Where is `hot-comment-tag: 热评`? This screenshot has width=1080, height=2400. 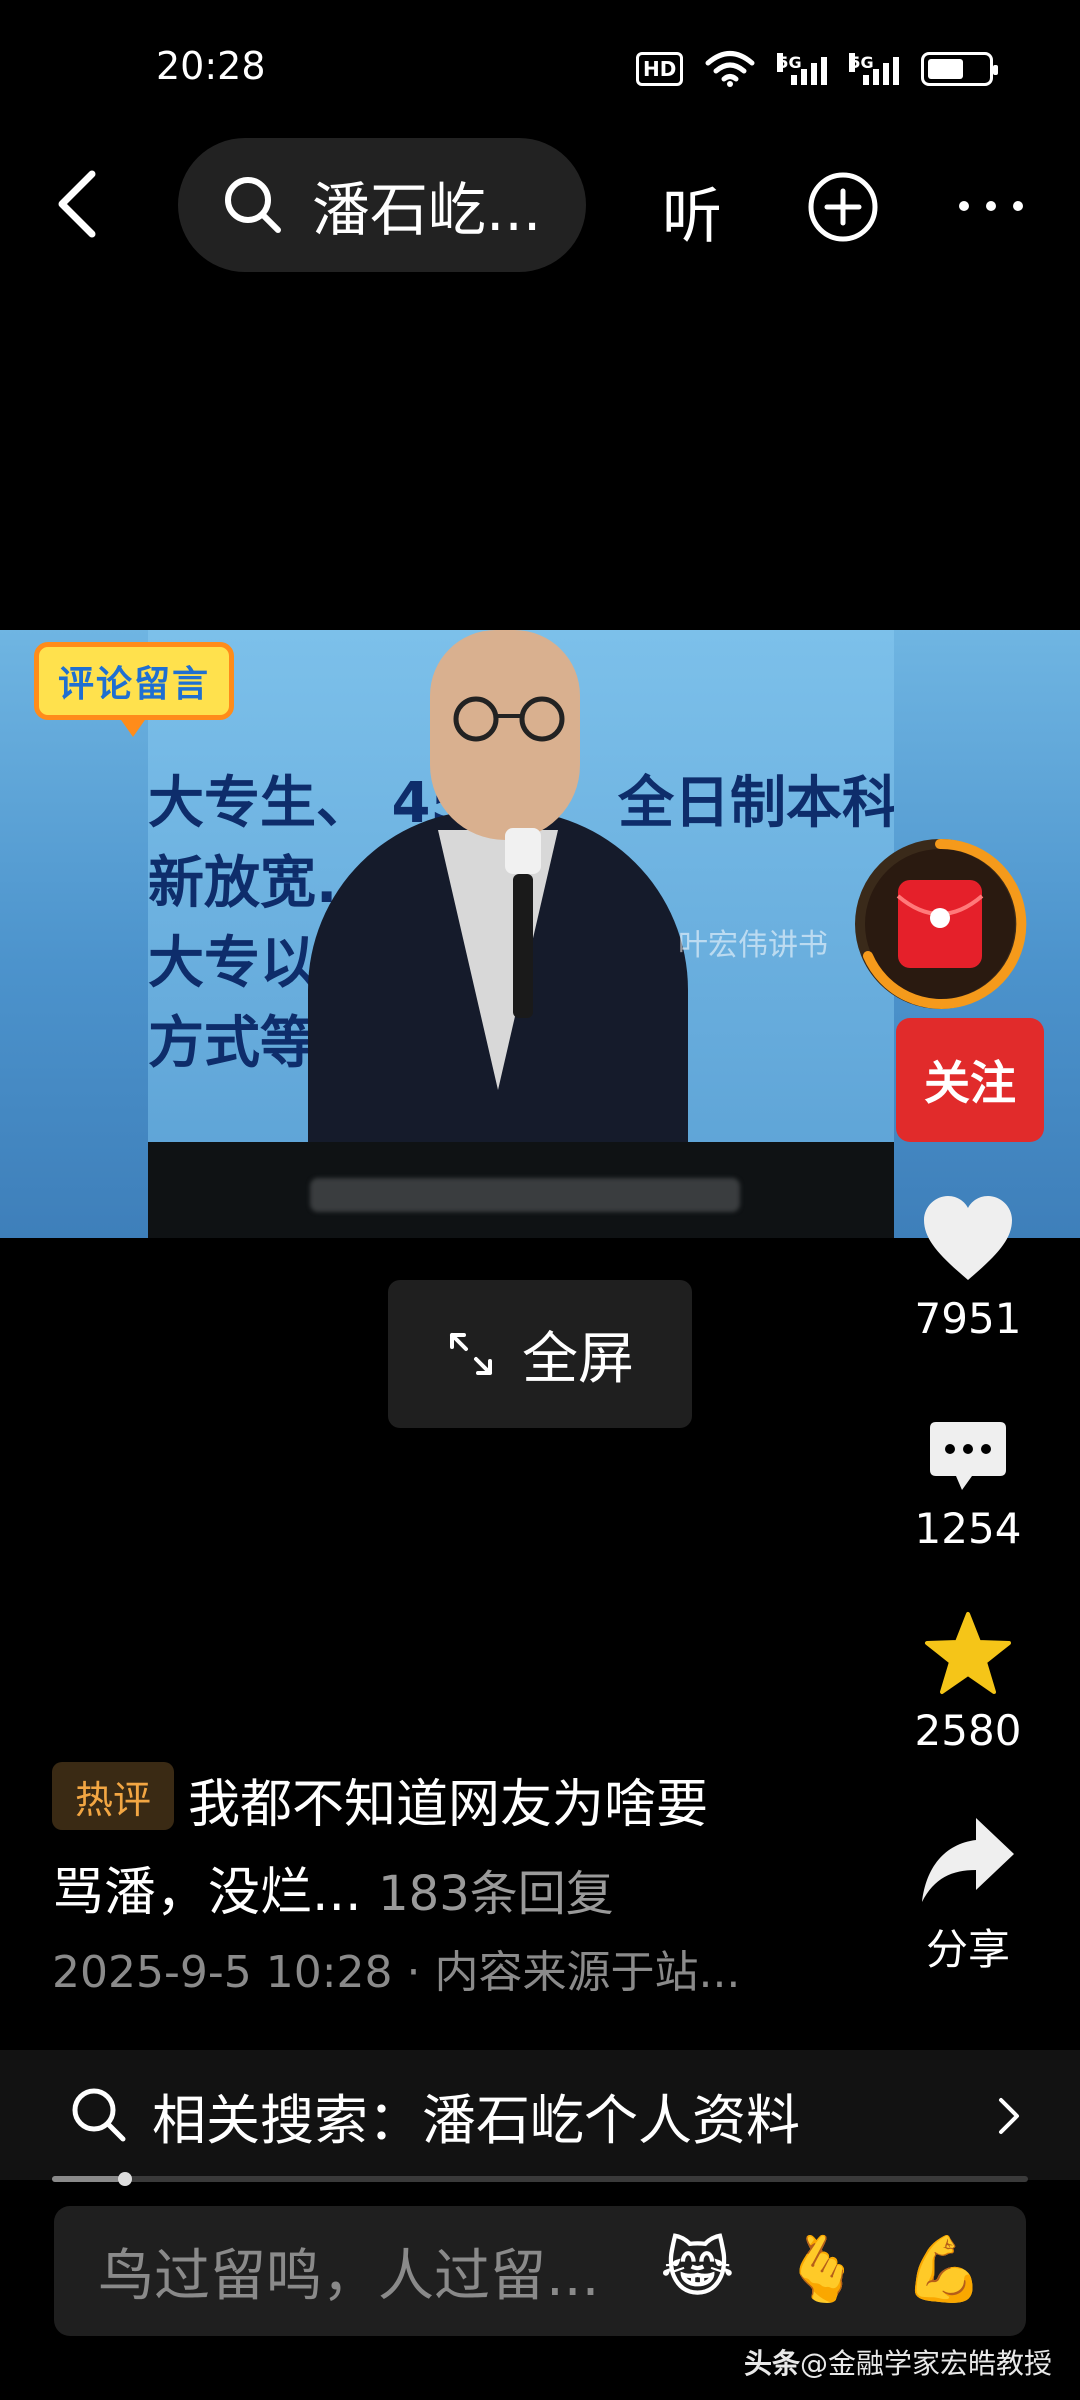
hot-comment-tag: 热评 is located at coordinates (113, 1796).